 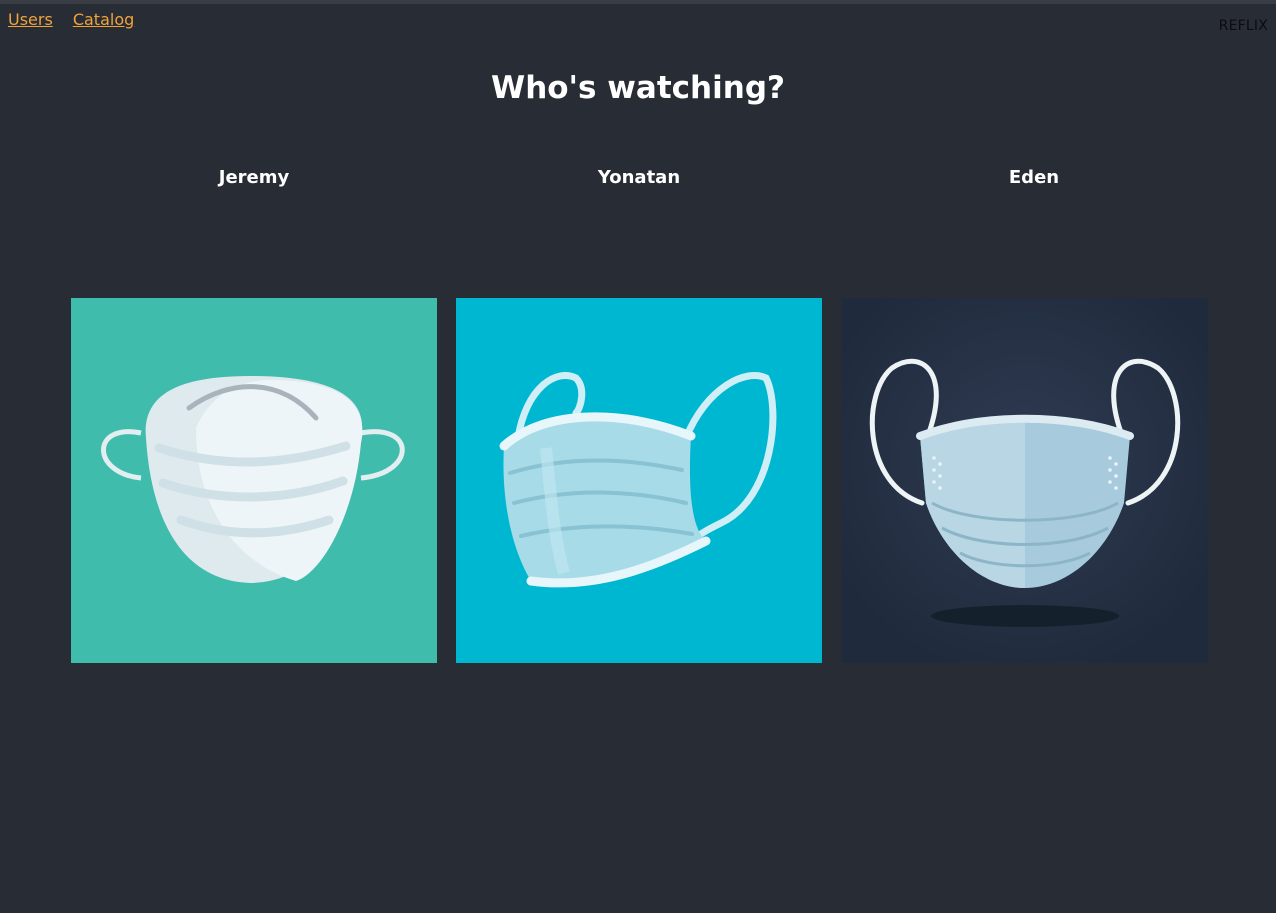 What do you see at coordinates (254, 177) in the screenshot?
I see `user-name-jeremy: Jeremy` at bounding box center [254, 177].